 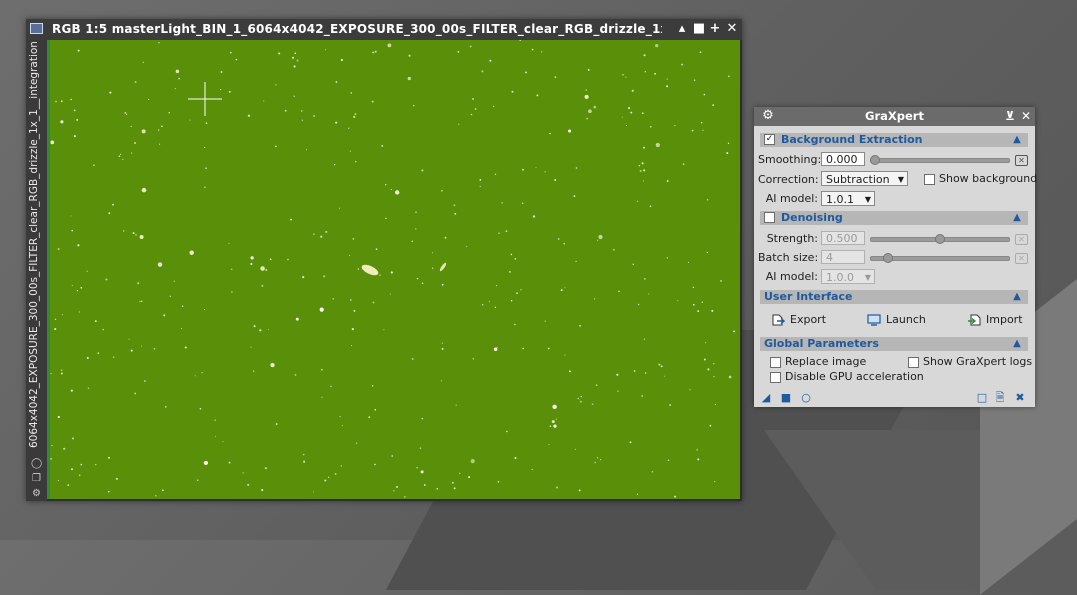 I want to click on reset-icon: ✖, so click(x=1020, y=398).